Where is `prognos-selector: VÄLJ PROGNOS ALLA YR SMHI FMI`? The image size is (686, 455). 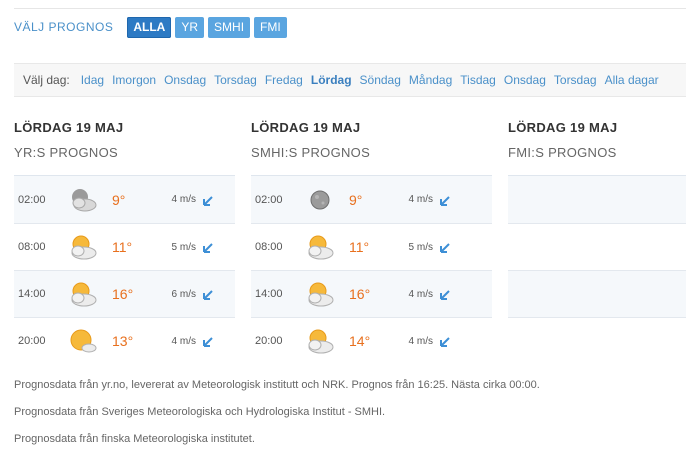 prognos-selector: VÄLJ PROGNOS ALLA YR SMHI FMI is located at coordinates (152, 27).